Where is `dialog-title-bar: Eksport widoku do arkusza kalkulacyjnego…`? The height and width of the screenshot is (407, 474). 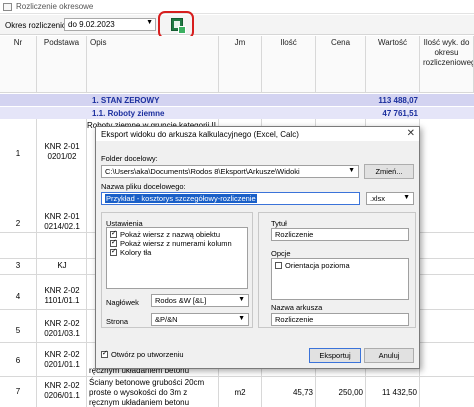 dialog-title-bar: Eksport widoku do arkusza kalkulacyjnego… is located at coordinates (257, 134).